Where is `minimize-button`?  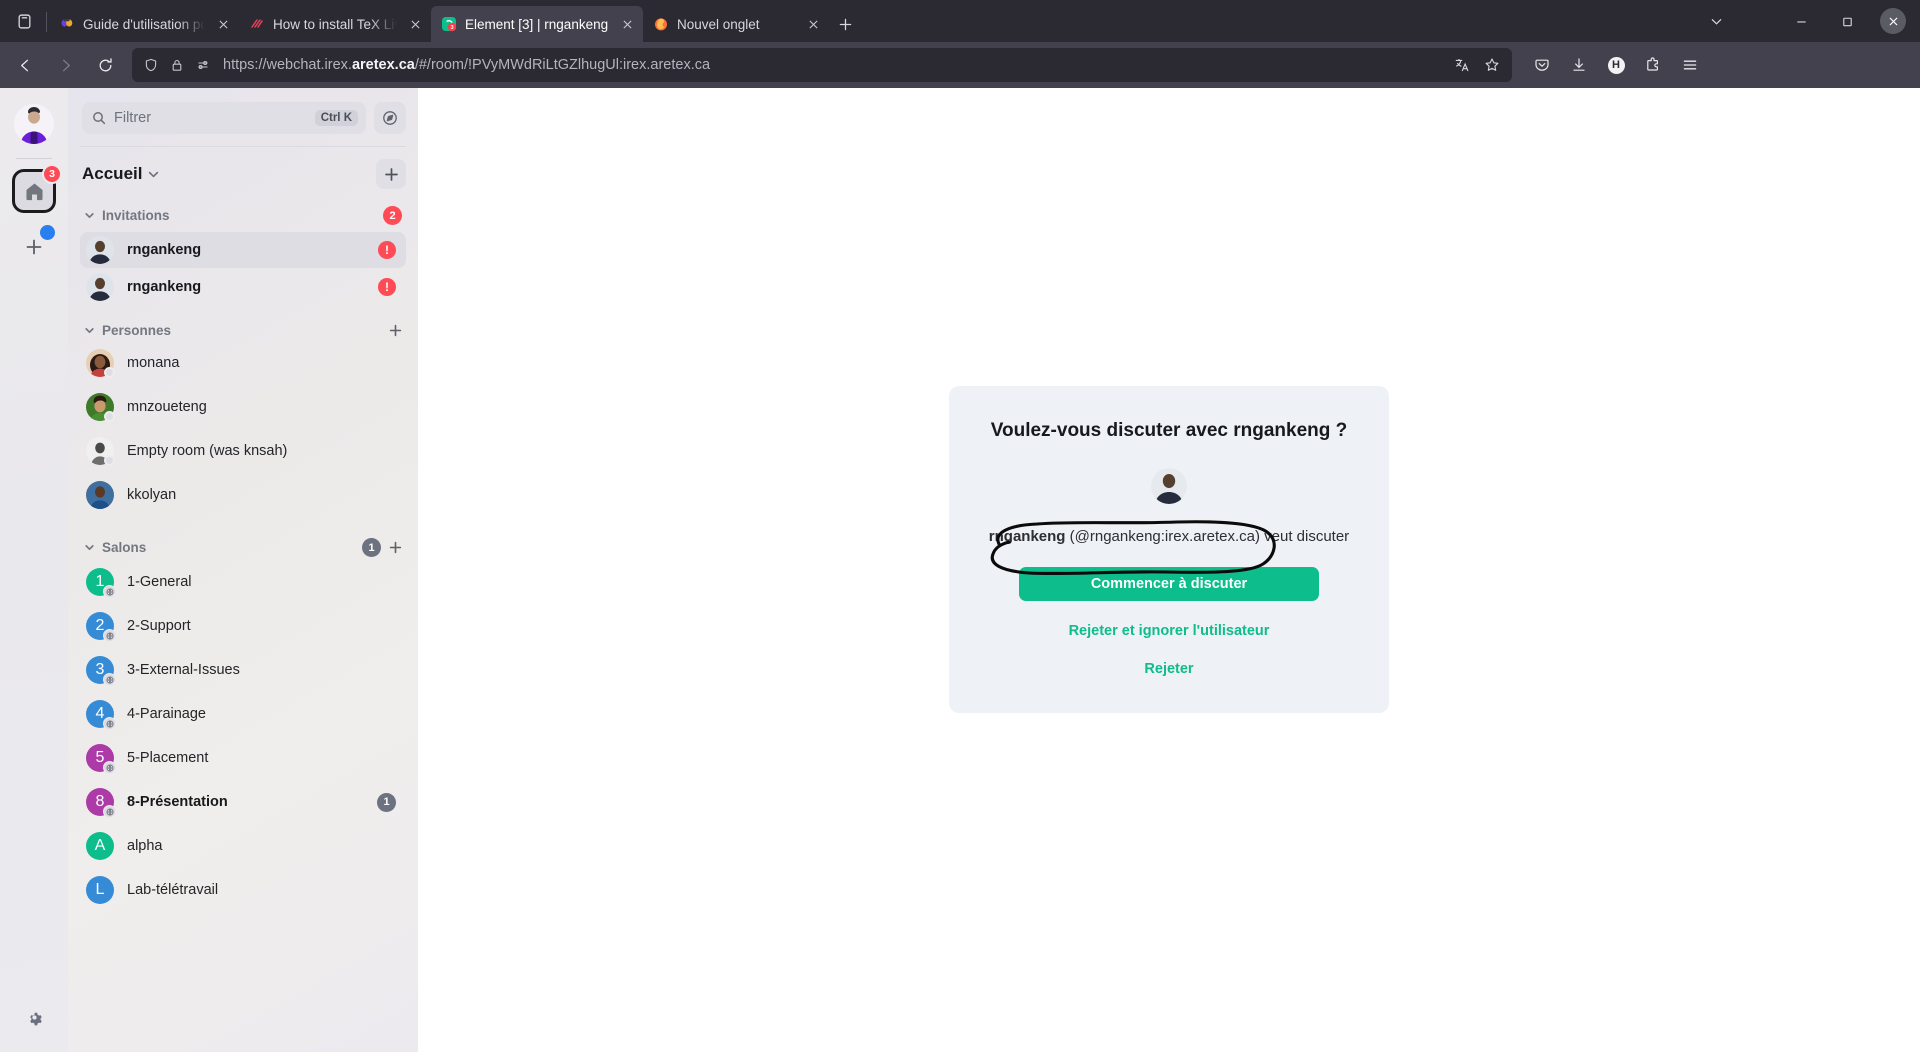 minimize-button is located at coordinates (1801, 21).